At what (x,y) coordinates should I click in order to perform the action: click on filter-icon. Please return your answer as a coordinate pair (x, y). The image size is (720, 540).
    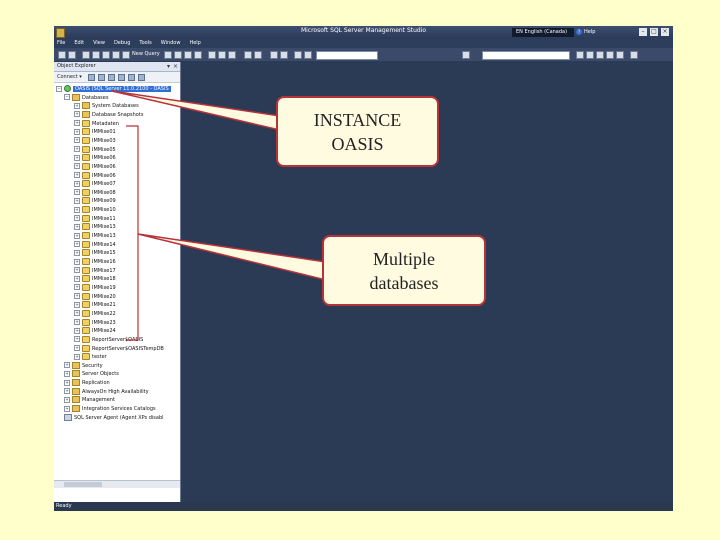
    Looking at the image, I should click on (121, 77).